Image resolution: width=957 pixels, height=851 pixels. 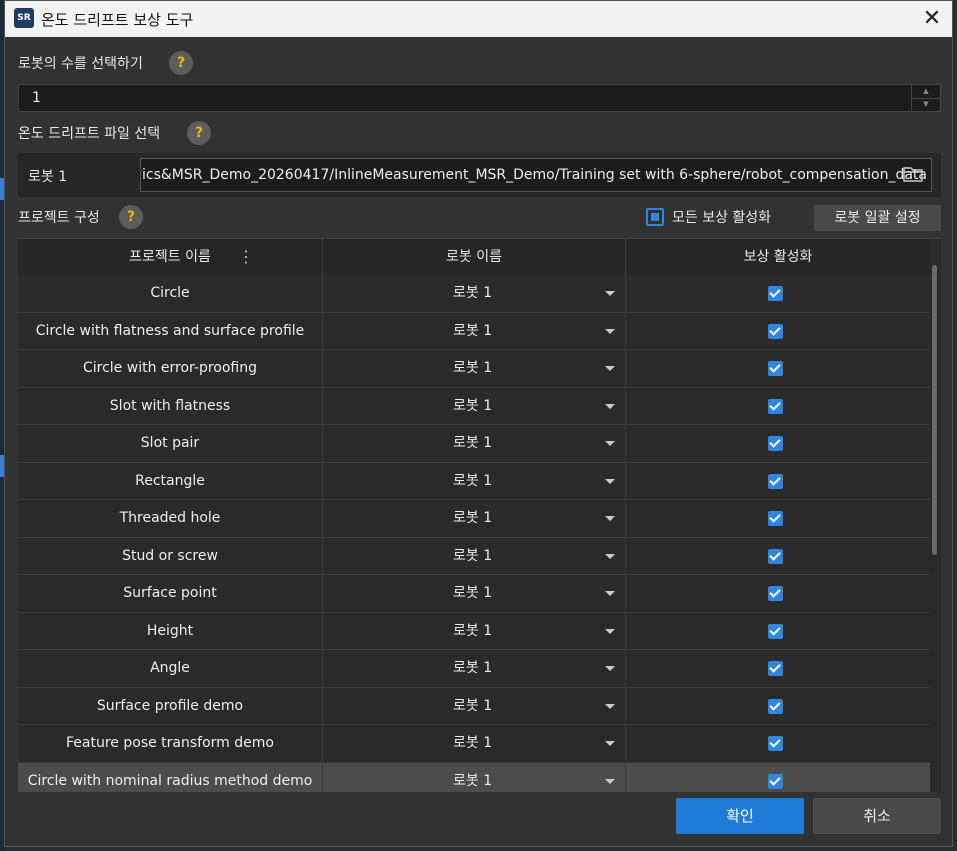 I want to click on spin-buttons: ▲ ▼, so click(x=925, y=98).